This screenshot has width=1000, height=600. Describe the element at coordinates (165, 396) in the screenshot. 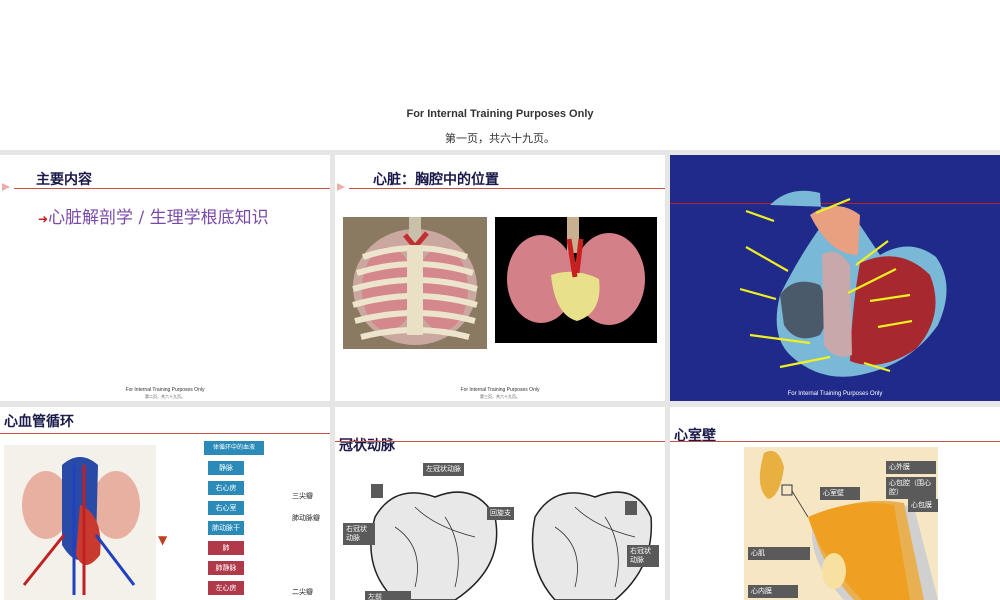

I see `slide-page-number: 第二页，共六十九页。` at that location.